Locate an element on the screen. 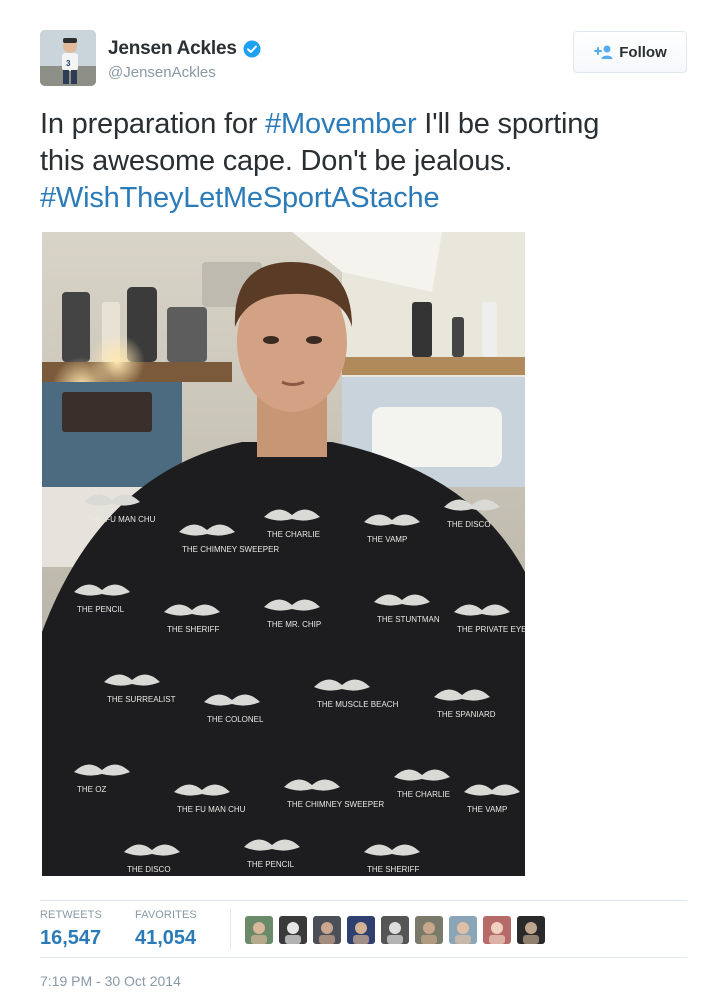  follow-button-label: Follow is located at coordinates (643, 52).